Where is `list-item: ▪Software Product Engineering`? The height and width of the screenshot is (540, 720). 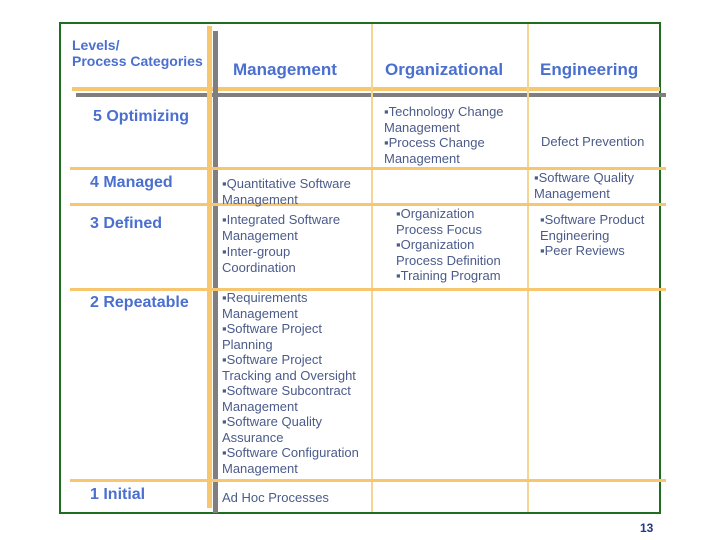 list-item: ▪Software Product Engineering is located at coordinates (592, 227).